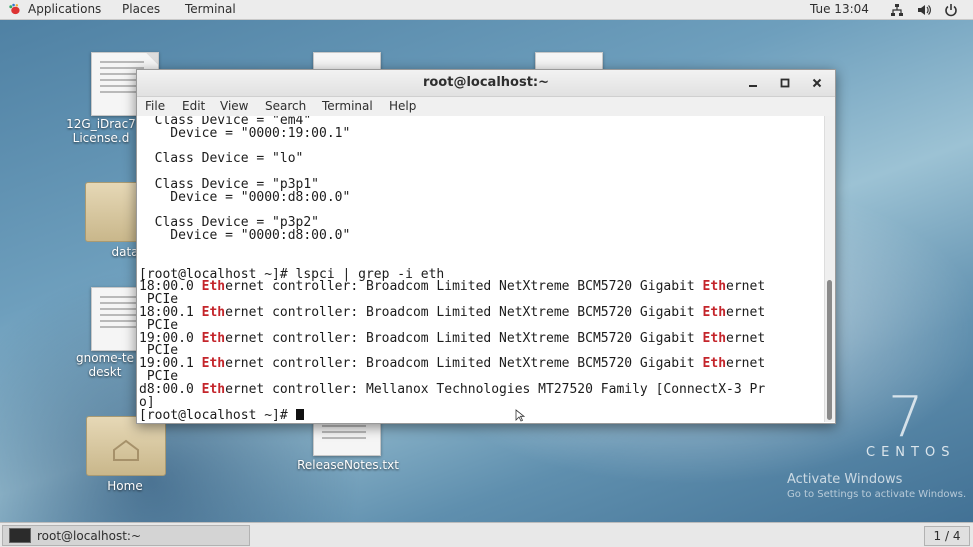 The height and width of the screenshot is (547, 973). What do you see at coordinates (877, 494) in the screenshot?
I see `activate-windows-subtitle: Go to Settings to activate Windows.` at bounding box center [877, 494].